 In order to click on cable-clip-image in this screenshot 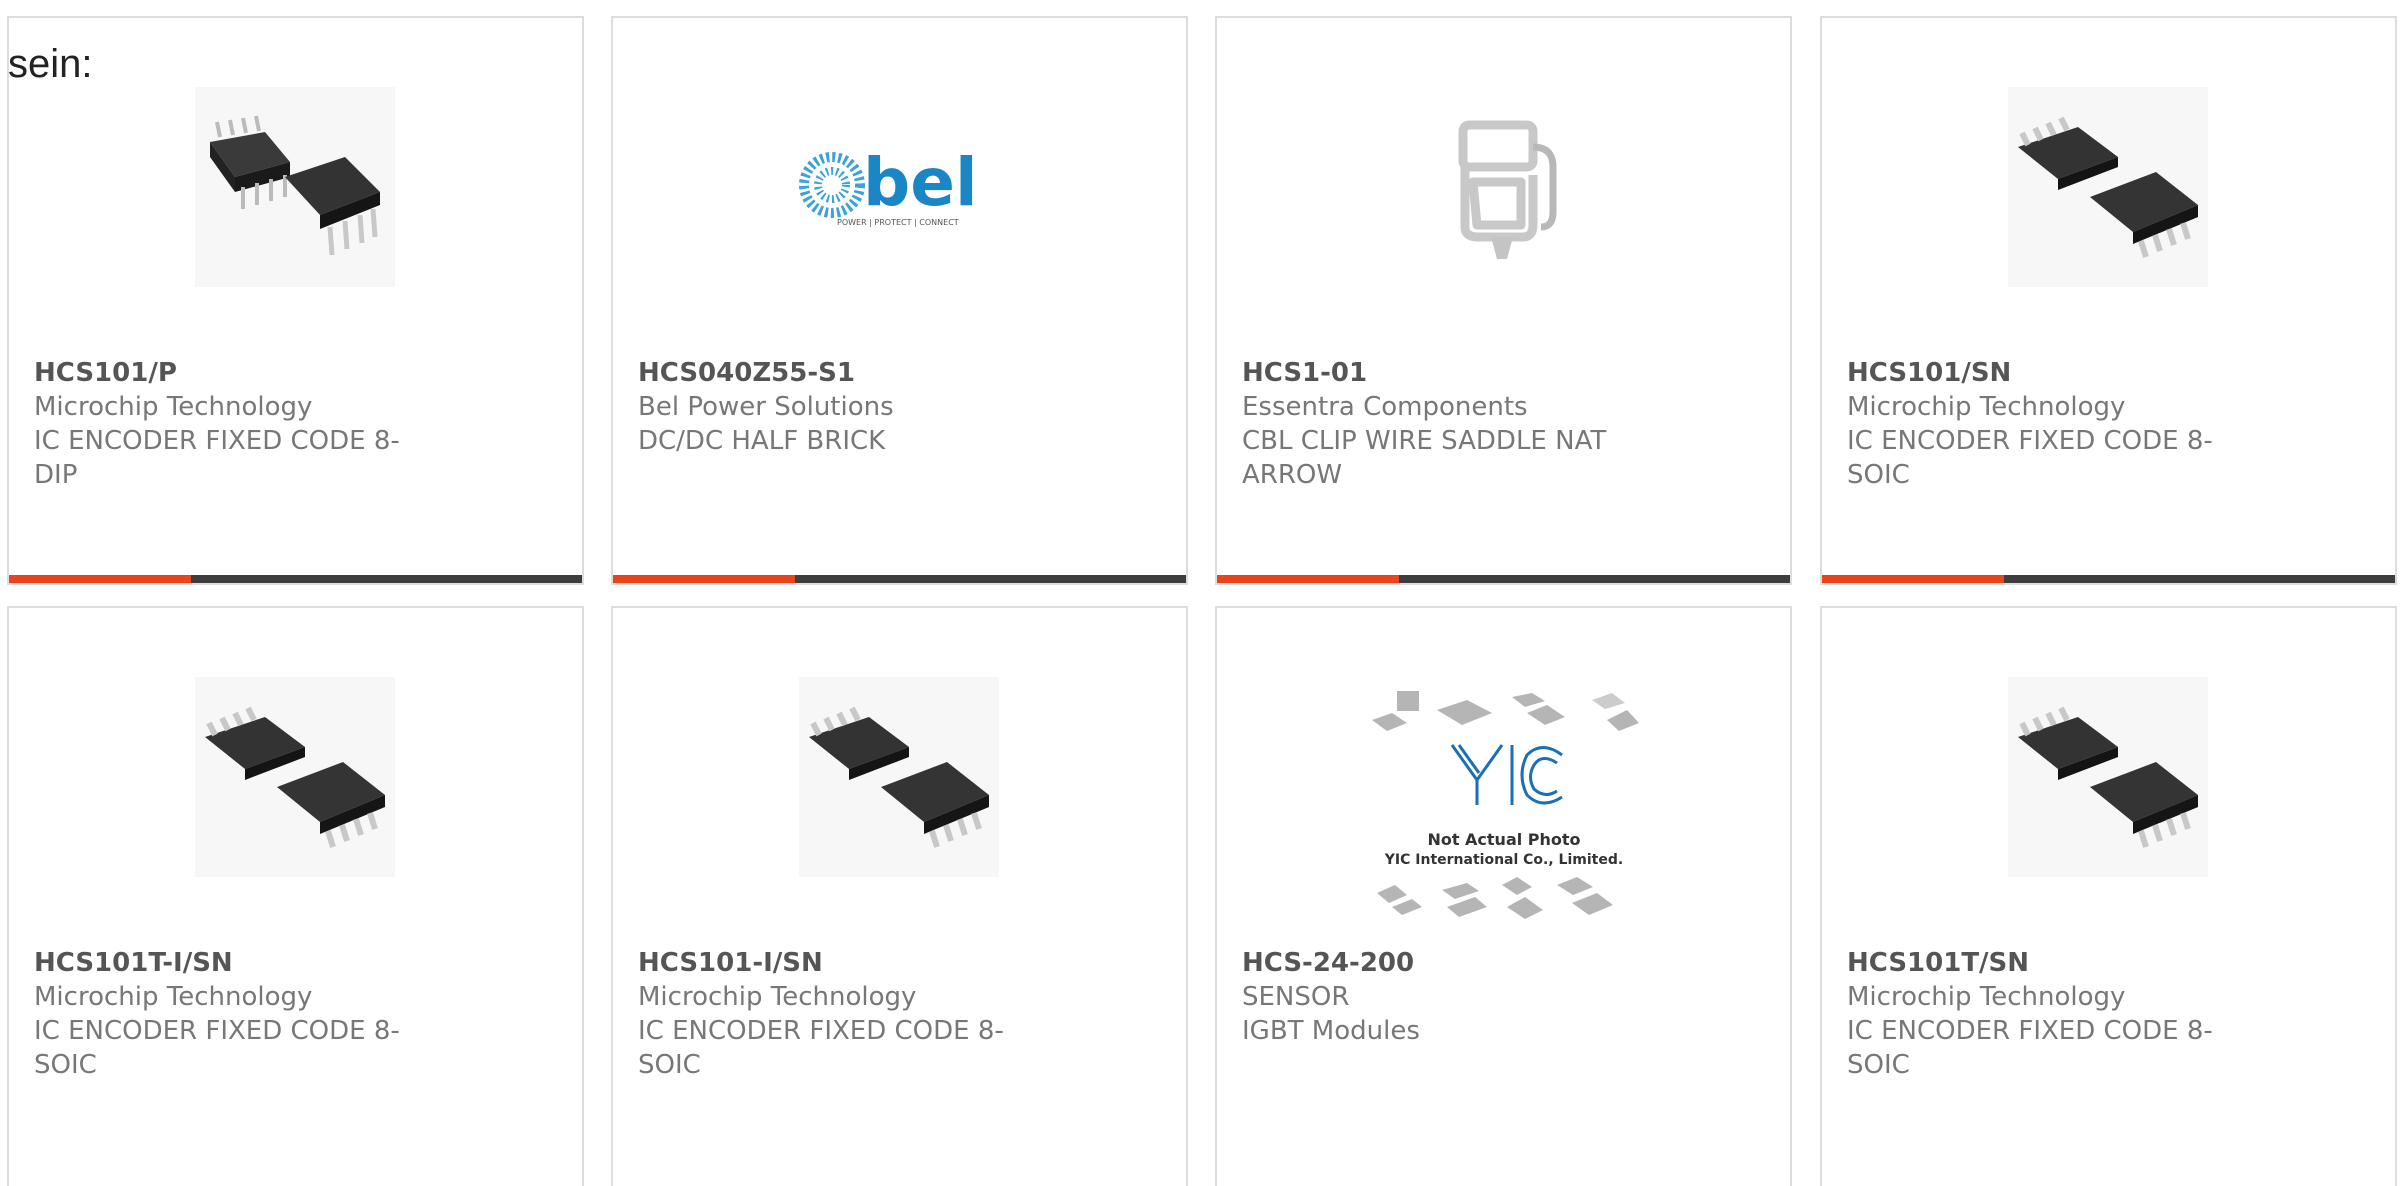, I will do `click(1503, 187)`.